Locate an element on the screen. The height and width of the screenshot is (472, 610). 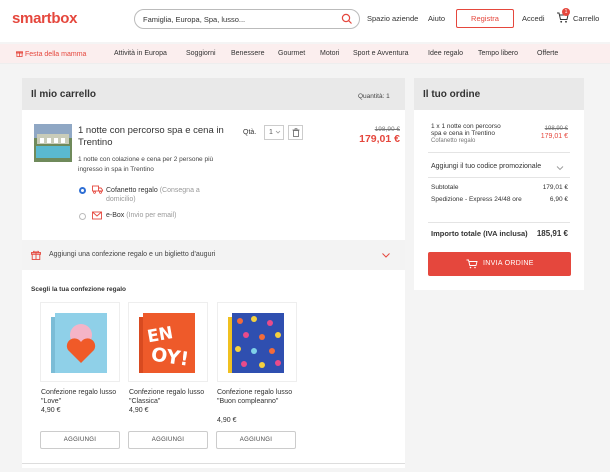
gift-name-love: Confezione regalo lusso "Love" is located at coordinates (79, 397).